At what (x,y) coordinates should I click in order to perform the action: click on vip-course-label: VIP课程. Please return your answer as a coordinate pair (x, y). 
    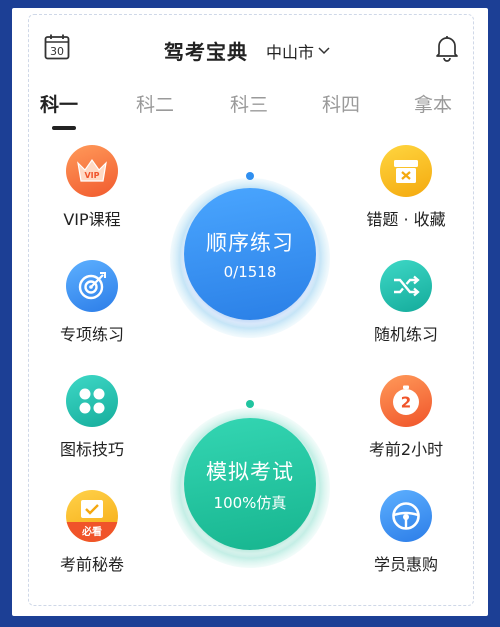
    Looking at the image, I should click on (92, 219).